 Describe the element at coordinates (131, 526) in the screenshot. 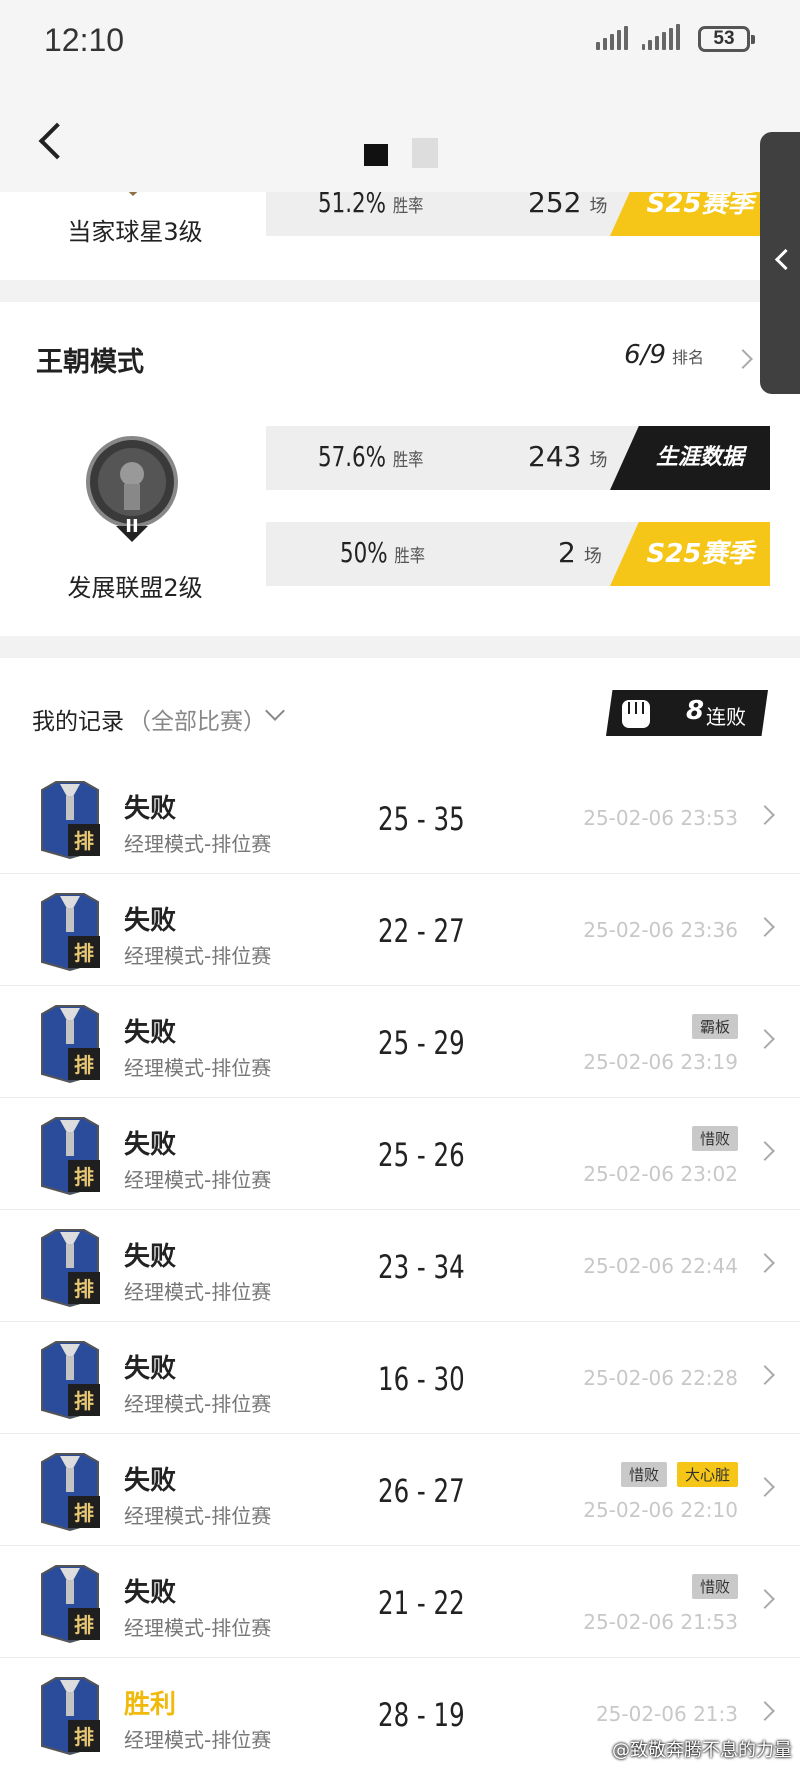

I see `svg-text: II` at that location.